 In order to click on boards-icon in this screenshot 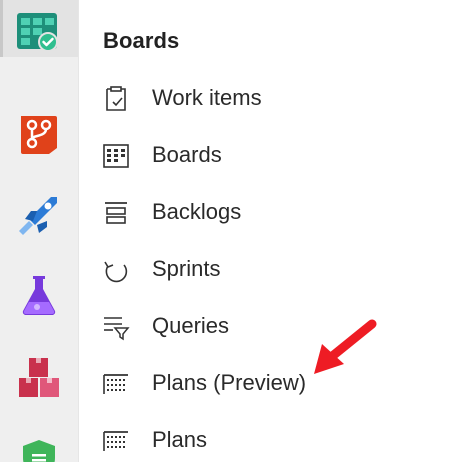, I will do `click(37, 32)`.